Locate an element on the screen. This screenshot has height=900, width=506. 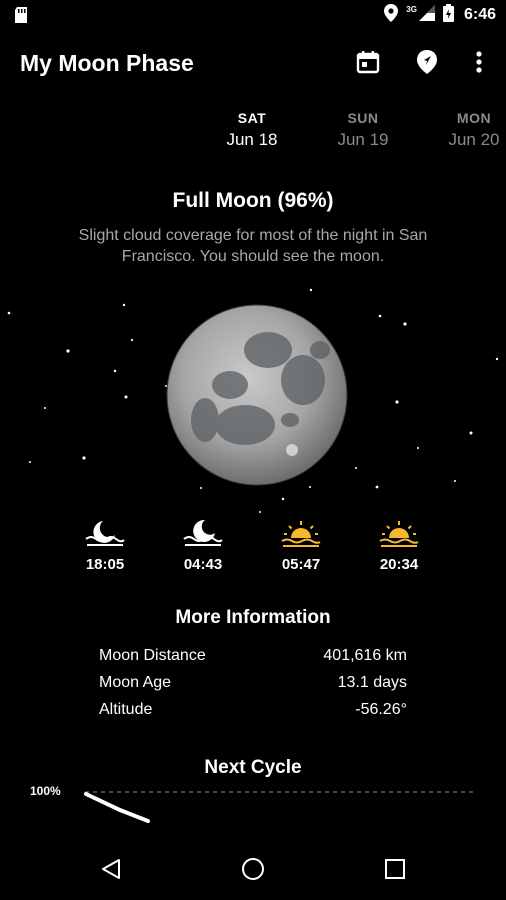
calendar-button is located at coordinates (368, 64).